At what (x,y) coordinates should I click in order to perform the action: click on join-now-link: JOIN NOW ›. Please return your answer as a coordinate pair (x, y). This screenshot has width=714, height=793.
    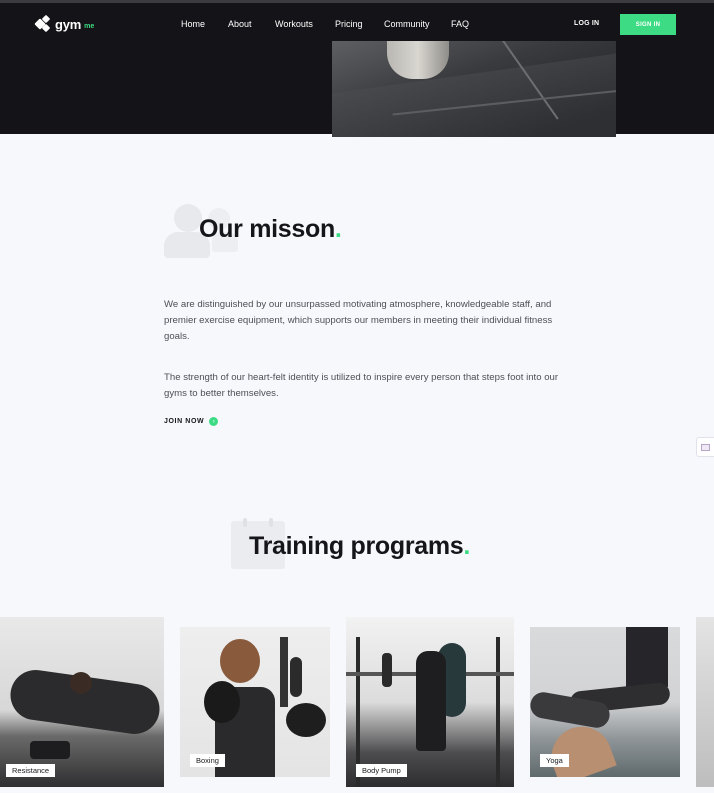
    Looking at the image, I should click on (191, 421).